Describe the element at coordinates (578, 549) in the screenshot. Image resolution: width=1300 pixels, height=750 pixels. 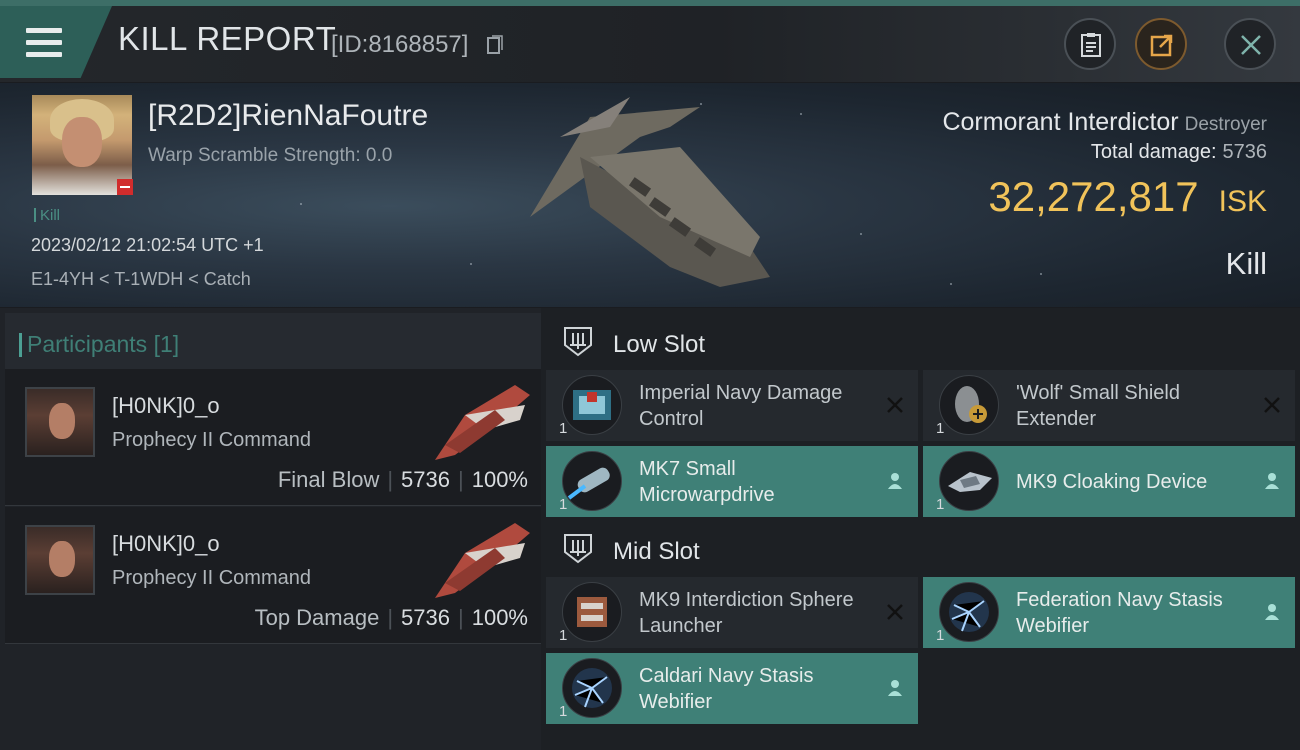
I see `mid-slot-icon` at that location.